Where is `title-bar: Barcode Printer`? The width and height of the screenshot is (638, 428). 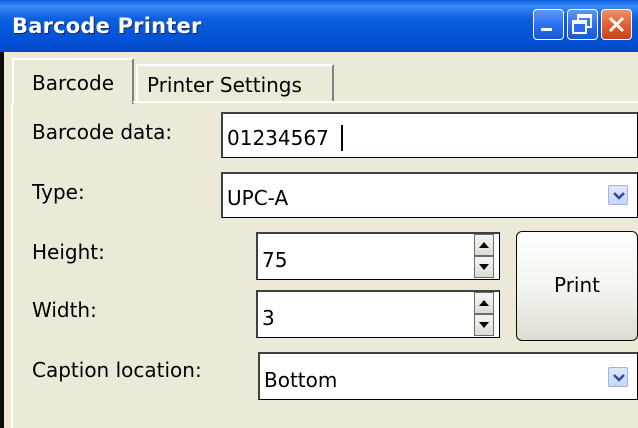 title-bar: Barcode Printer is located at coordinates (319, 26).